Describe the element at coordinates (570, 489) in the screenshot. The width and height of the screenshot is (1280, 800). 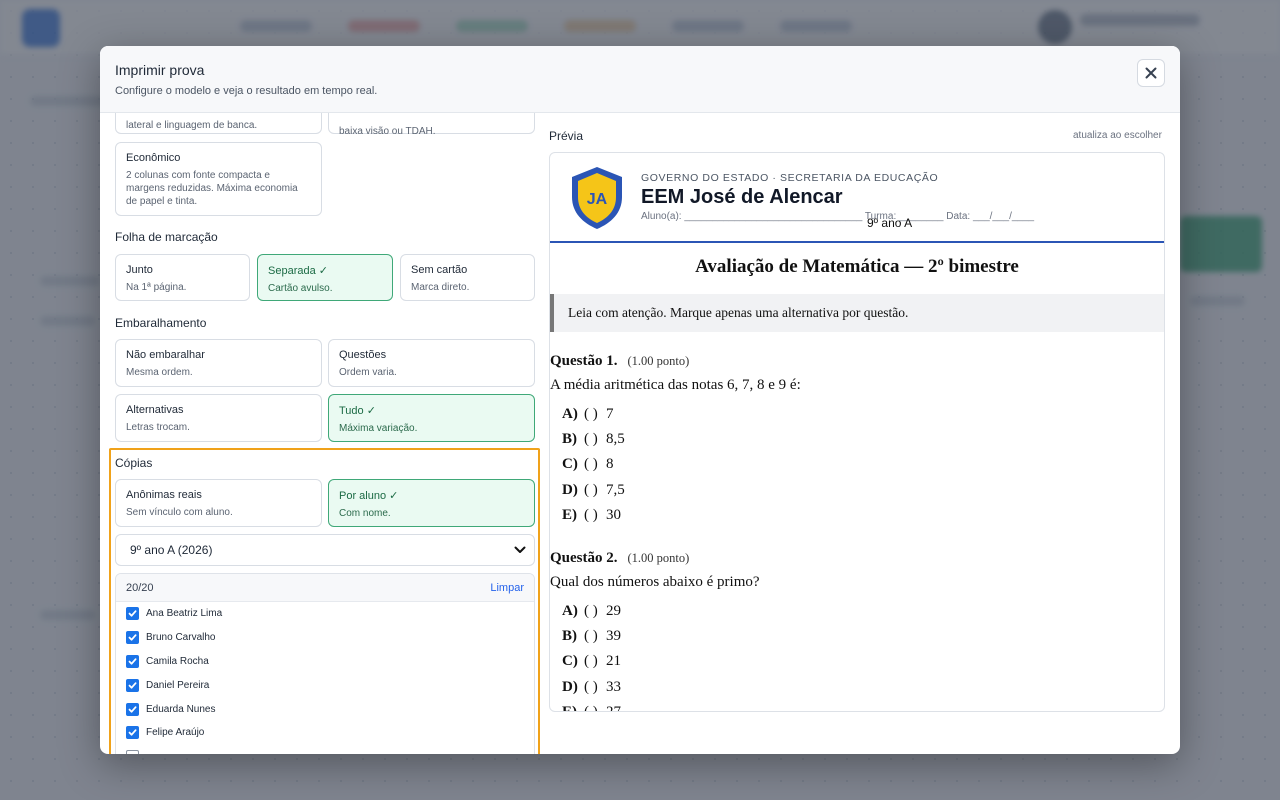
I see `alternative-letter: D)` at that location.